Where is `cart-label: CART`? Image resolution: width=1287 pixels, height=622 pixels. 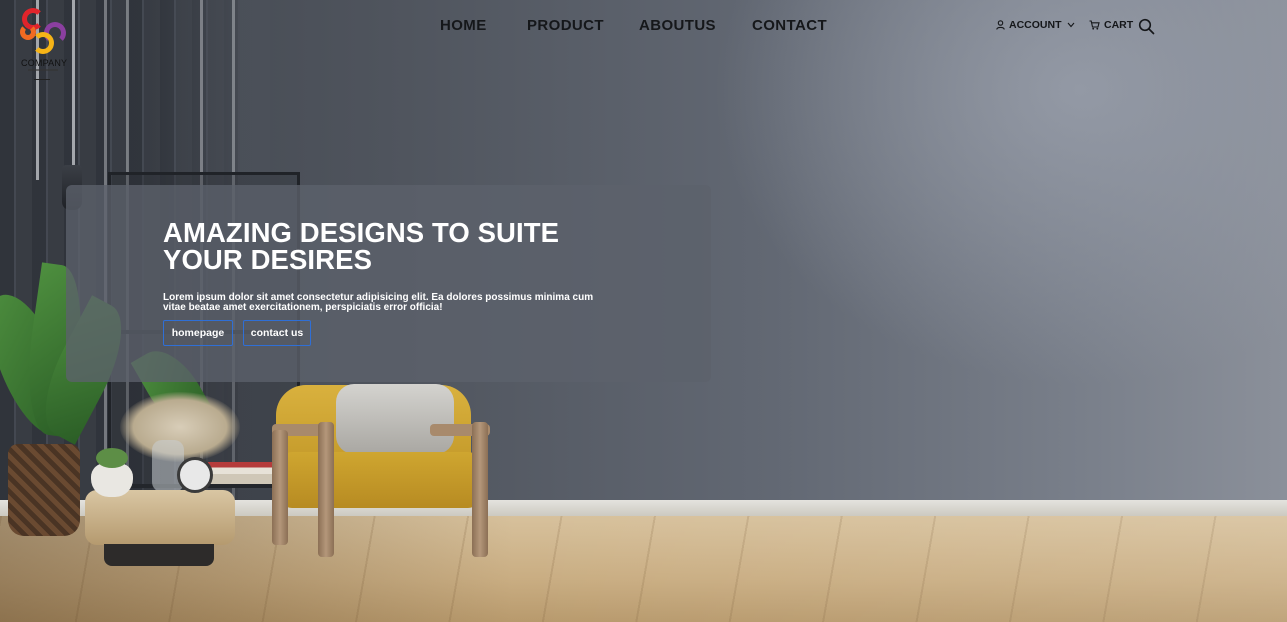 cart-label: CART is located at coordinates (1119, 25).